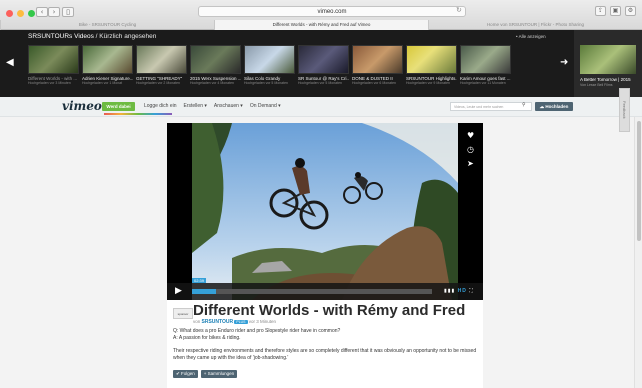  Describe the element at coordinates (428, 83) in the screenshot. I see `thumbnail-sub: Hochgeladen vor 9 Monaten` at that location.